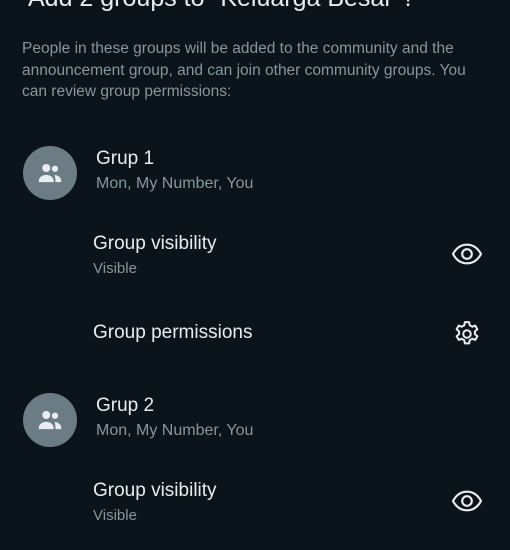  Describe the element at coordinates (221, 6) in the screenshot. I see `dialog-title: Add 2 groups to "Keluarga Besar"?` at that location.